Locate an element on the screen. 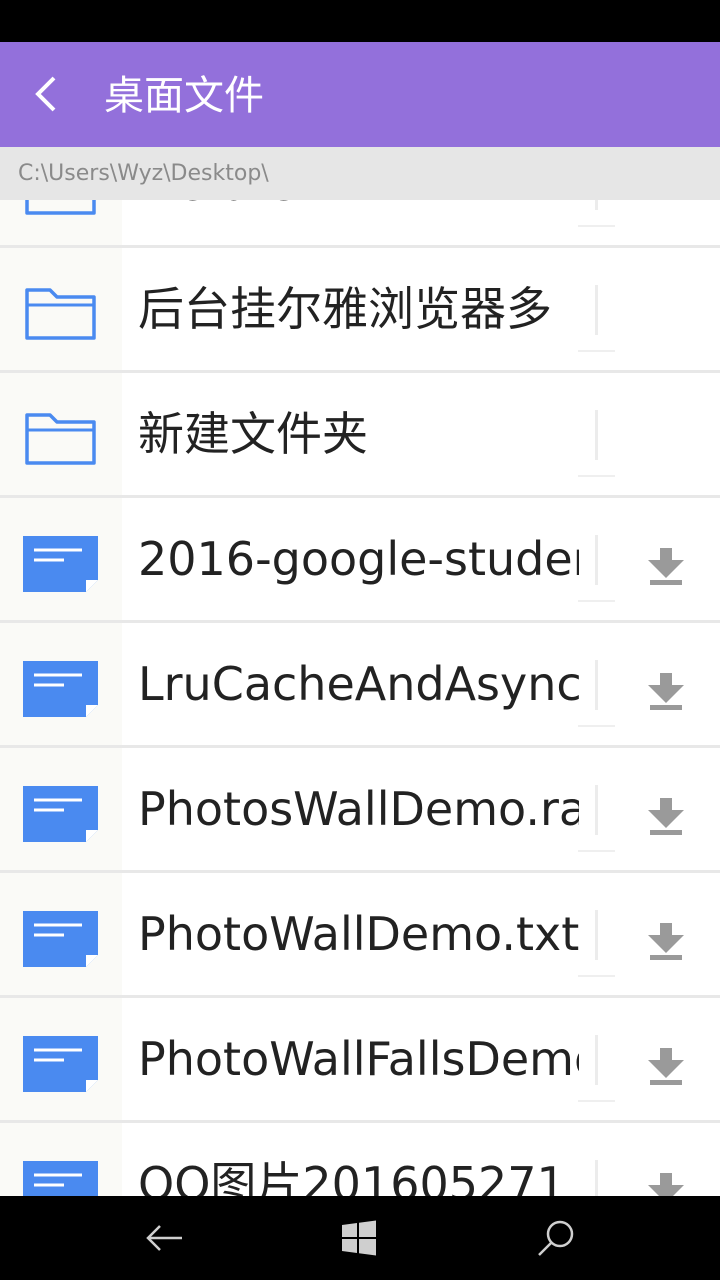 This screenshot has width=720, height=1280. folder-row: Picture is located at coordinates (360, 224).